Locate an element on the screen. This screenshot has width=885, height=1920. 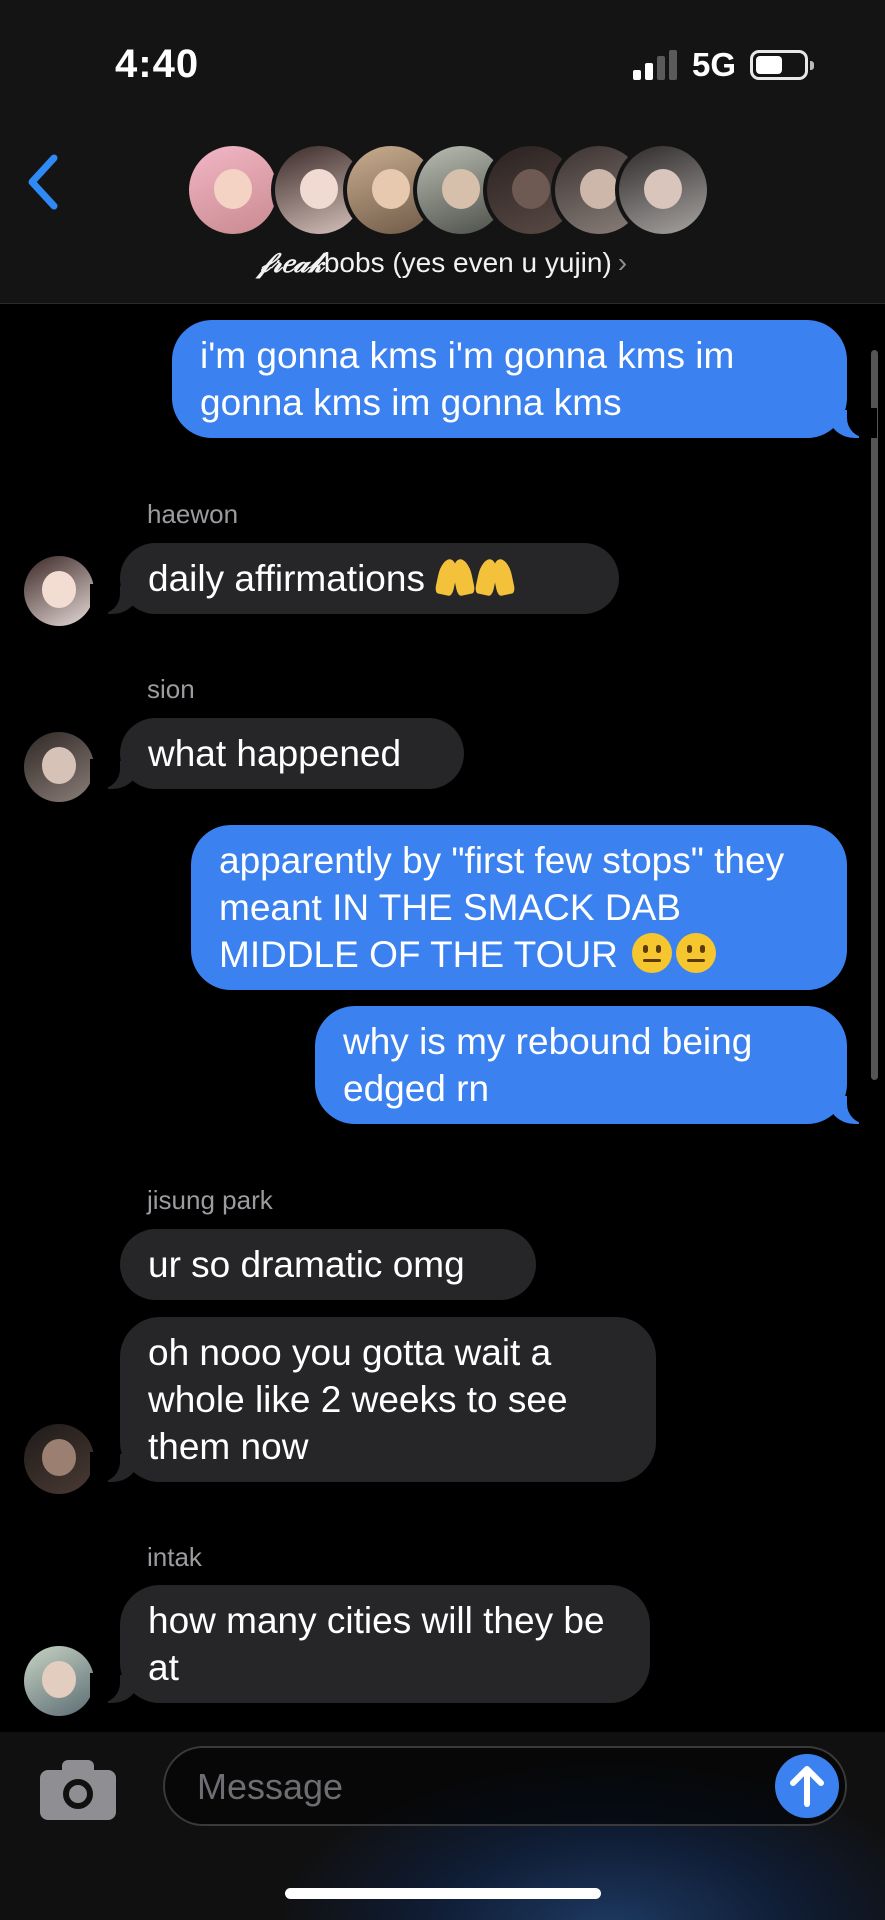
conversation-header: 𝒻𝓇𝑒𝒶𝓀bobs (yes even u yujin) › is located at coordinates (442, 212).